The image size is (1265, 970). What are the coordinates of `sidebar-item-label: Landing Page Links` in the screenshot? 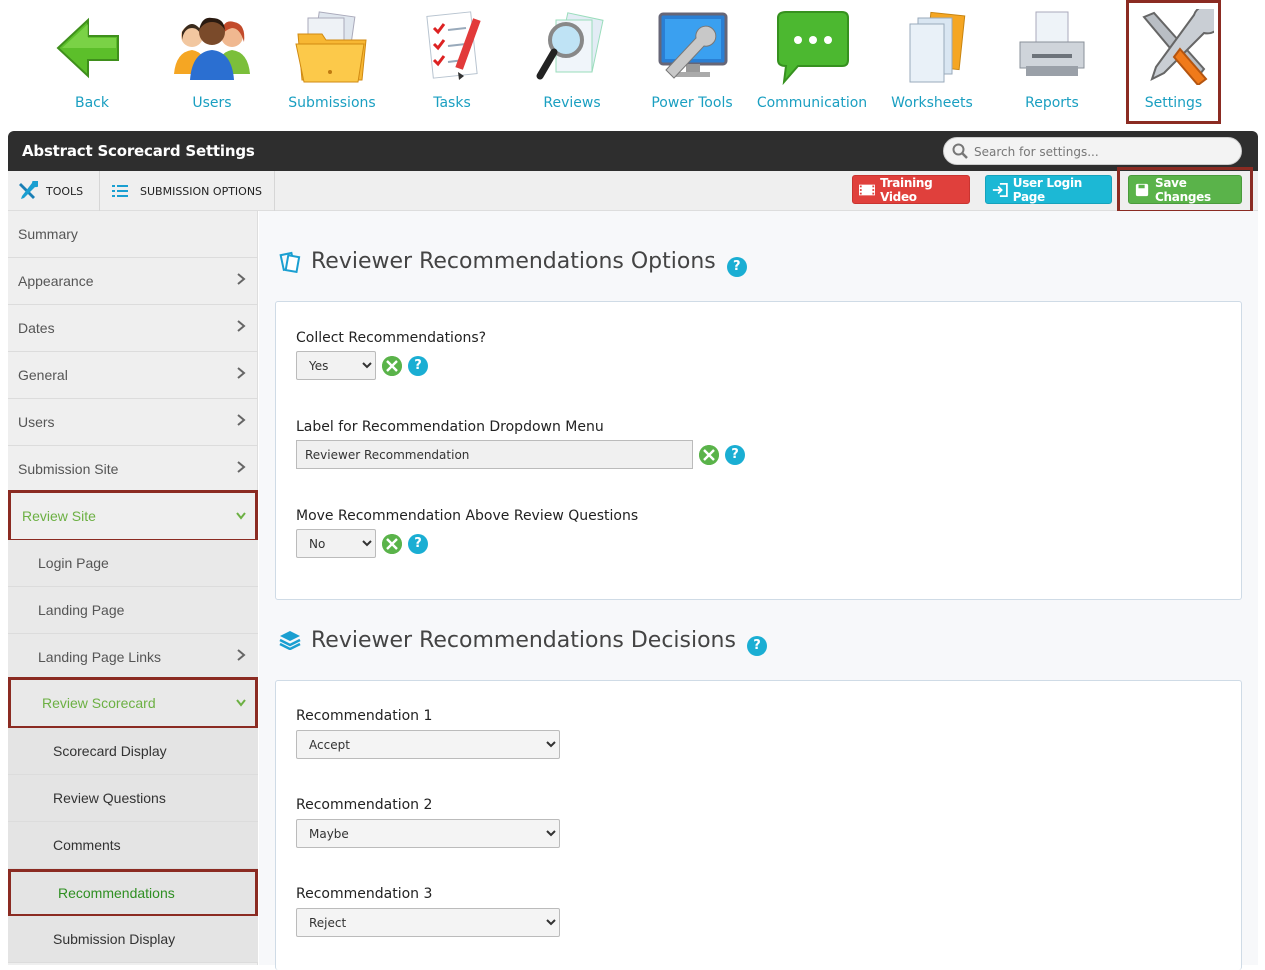 It's located at (99, 657).